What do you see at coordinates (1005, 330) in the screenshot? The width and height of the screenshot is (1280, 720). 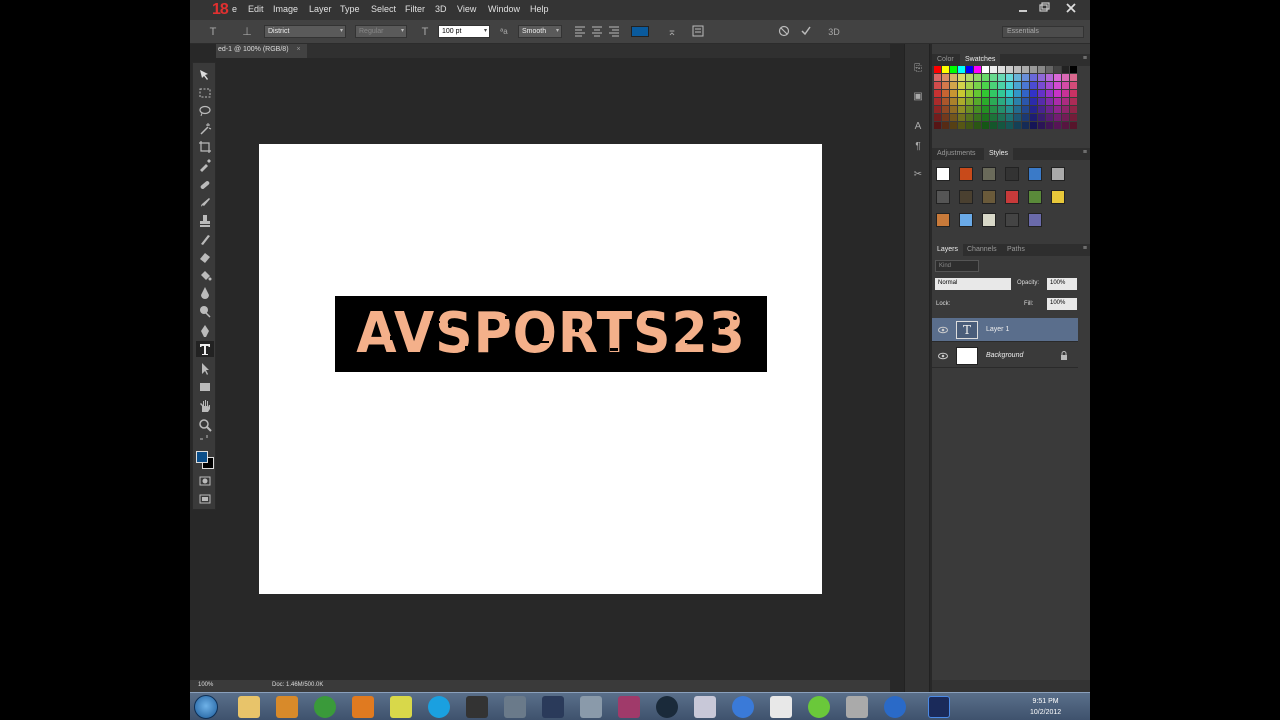 I see `layer-row-layer-1: T Layer 1` at bounding box center [1005, 330].